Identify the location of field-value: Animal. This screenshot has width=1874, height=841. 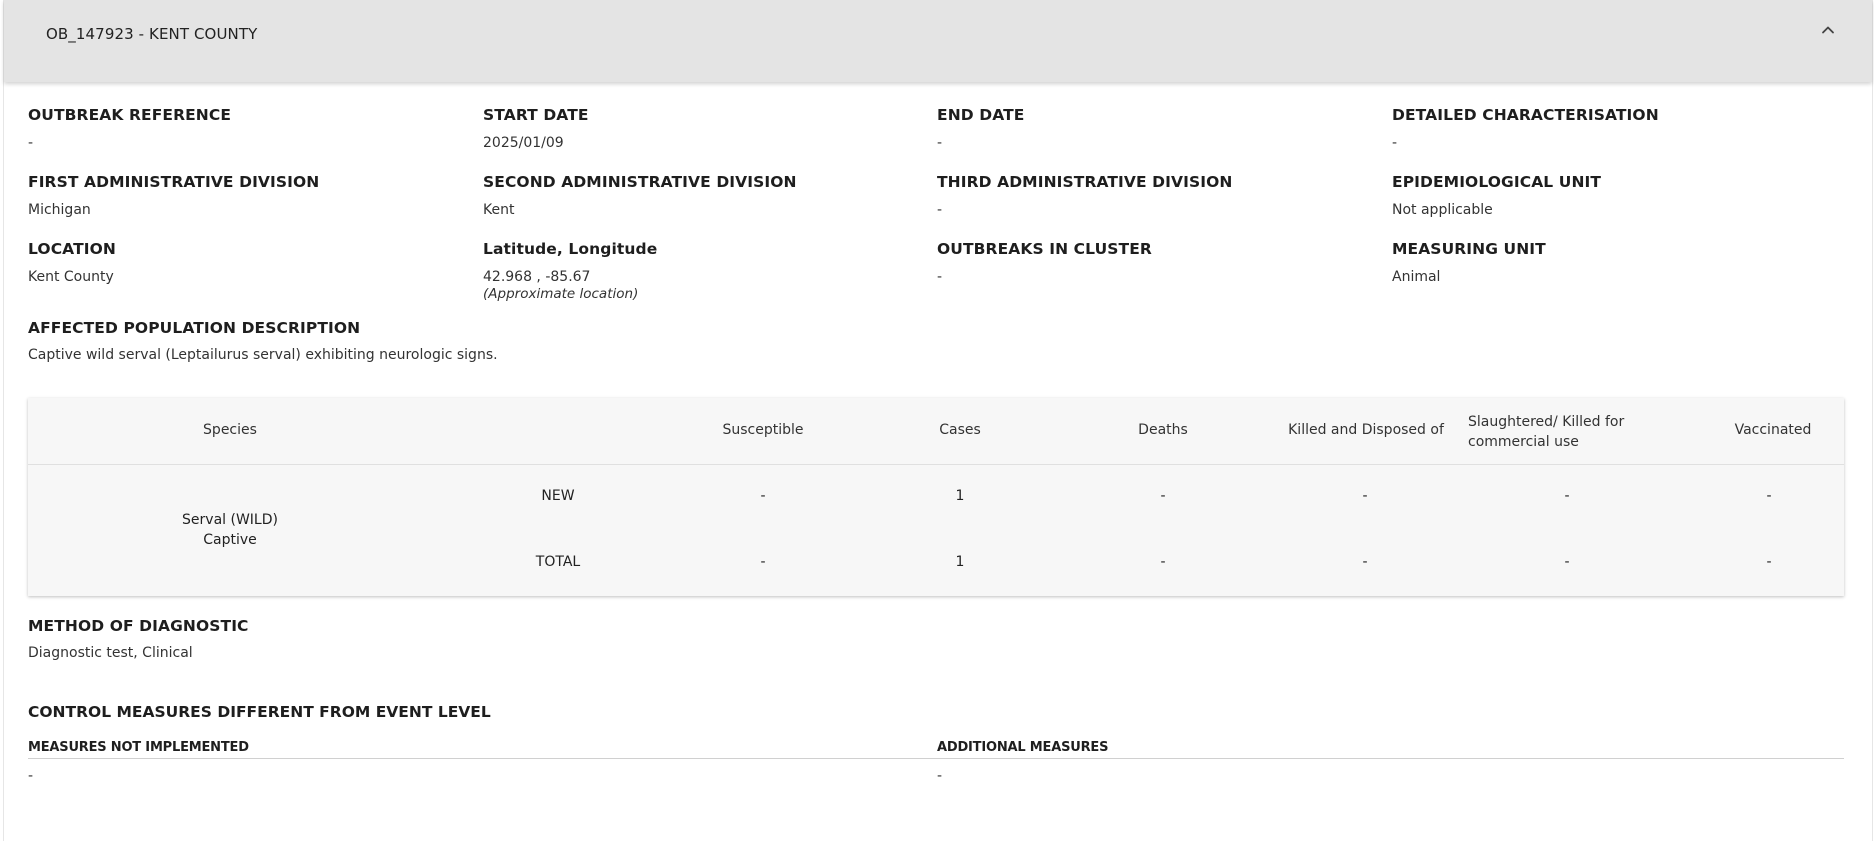
(1416, 277).